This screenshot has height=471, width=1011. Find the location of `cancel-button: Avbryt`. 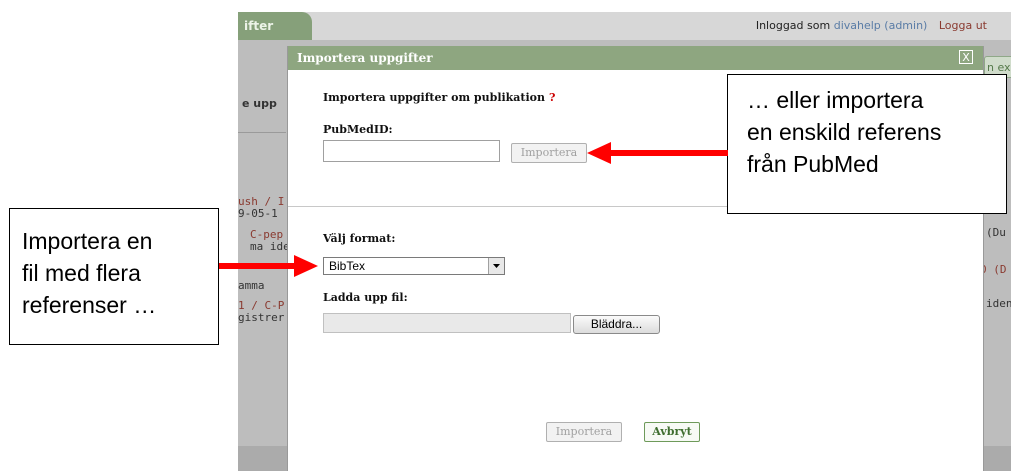

cancel-button: Avbryt is located at coordinates (672, 432).